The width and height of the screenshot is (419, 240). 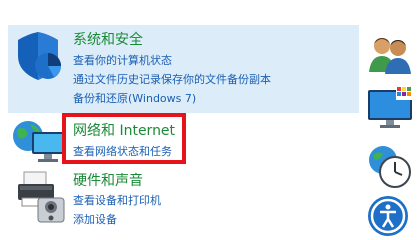 I want to click on shield-icon, so click(x=40, y=56).